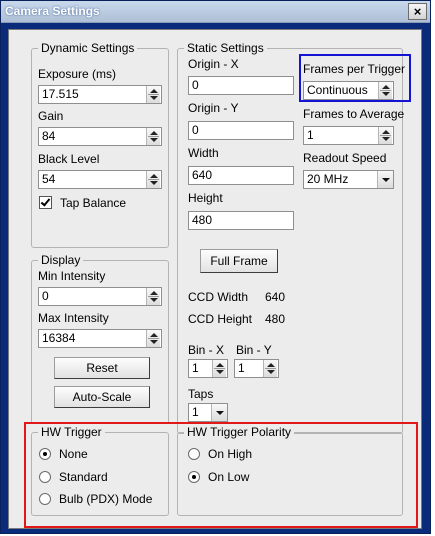  Describe the element at coordinates (73, 318) in the screenshot. I see `max-intensity-label: Max Intensity` at that location.